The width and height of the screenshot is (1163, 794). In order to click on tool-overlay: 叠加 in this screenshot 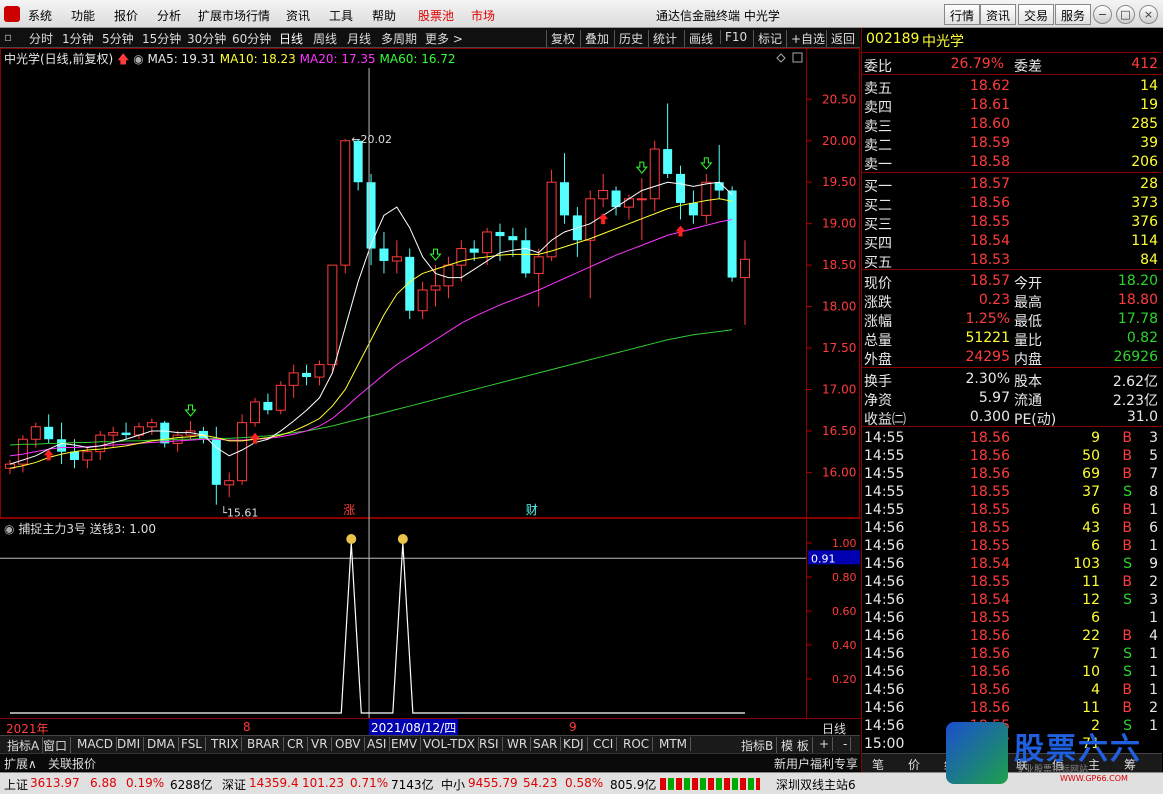, I will do `click(594, 38)`.